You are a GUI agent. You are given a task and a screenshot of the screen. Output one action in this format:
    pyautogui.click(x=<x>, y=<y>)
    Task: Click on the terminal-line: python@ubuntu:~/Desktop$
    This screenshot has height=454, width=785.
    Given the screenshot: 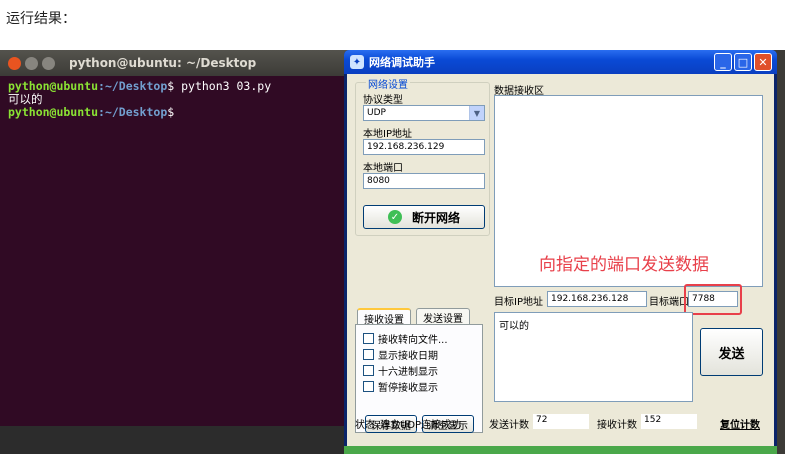 What is the action you would take?
    pyautogui.click(x=176, y=112)
    